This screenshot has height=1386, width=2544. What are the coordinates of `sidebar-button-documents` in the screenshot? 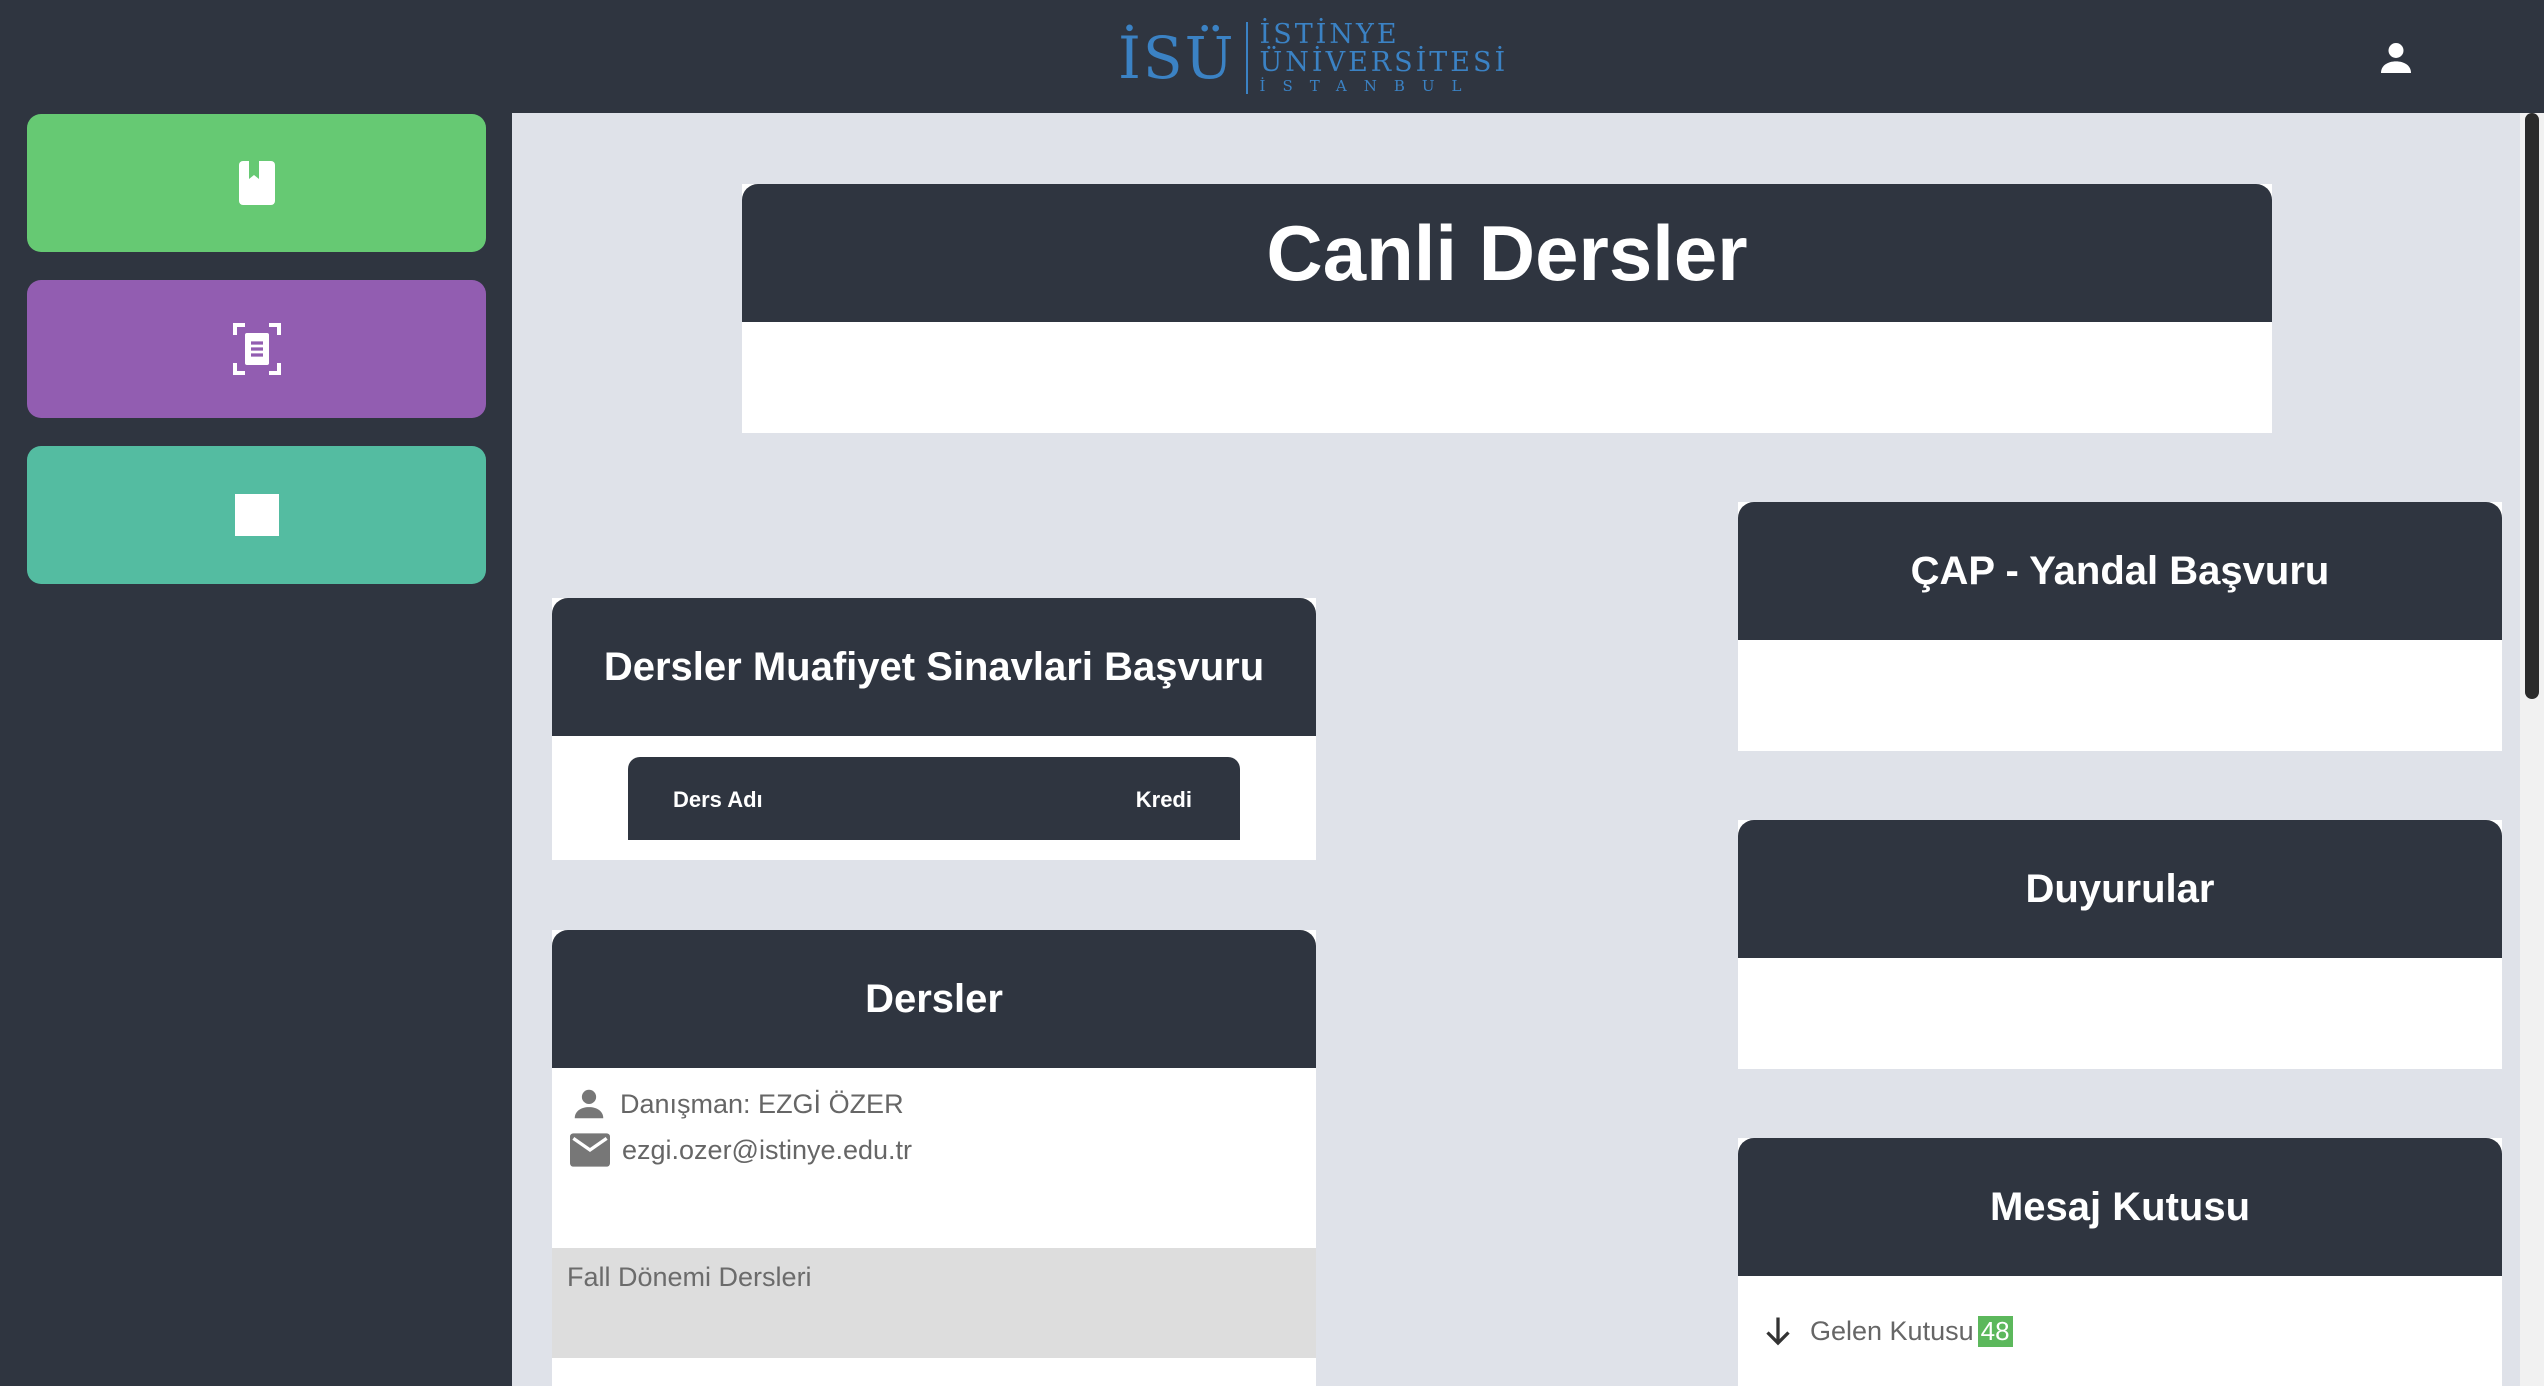 It's located at (256, 349).